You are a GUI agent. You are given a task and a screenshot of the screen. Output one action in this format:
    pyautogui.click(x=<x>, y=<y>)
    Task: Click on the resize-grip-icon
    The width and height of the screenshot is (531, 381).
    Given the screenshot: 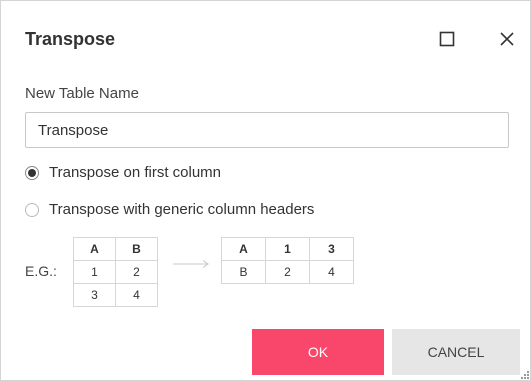 What is the action you would take?
    pyautogui.click(x=525, y=375)
    